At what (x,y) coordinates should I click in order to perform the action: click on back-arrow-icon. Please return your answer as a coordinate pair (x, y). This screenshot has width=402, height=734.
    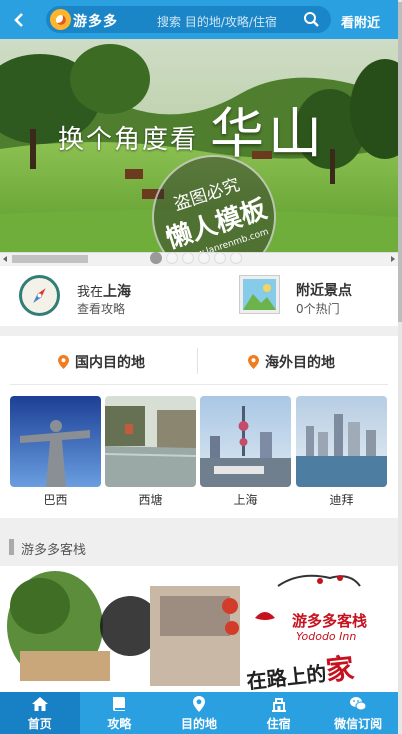
    Looking at the image, I should click on (18, 20).